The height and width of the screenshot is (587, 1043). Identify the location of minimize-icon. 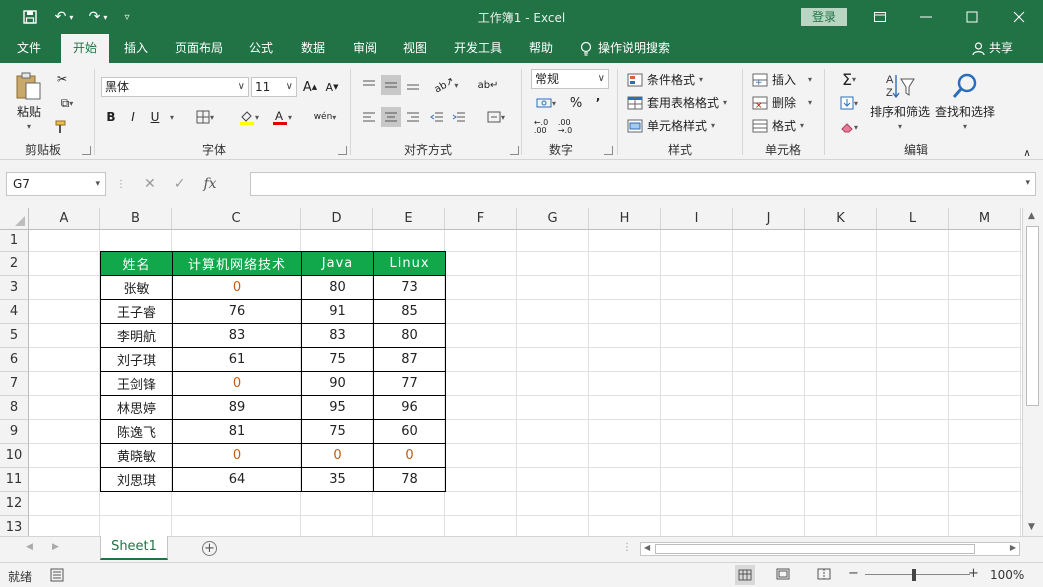
(926, 17).